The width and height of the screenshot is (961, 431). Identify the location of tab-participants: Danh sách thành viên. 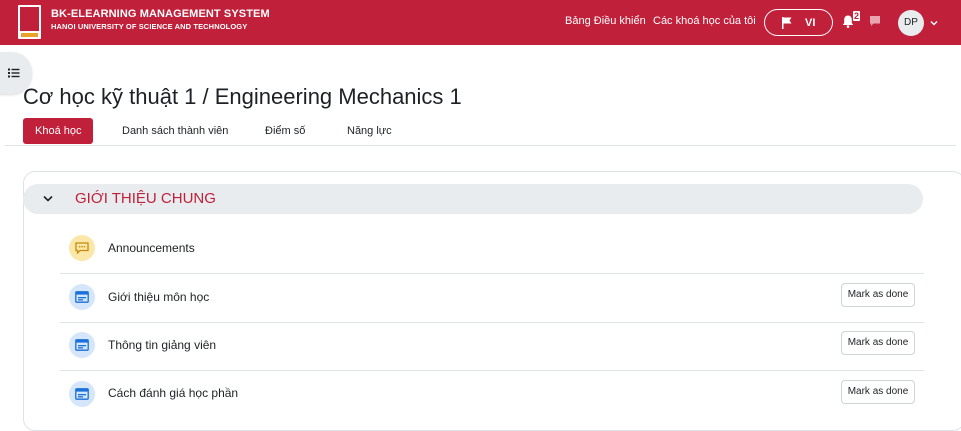
(175, 131).